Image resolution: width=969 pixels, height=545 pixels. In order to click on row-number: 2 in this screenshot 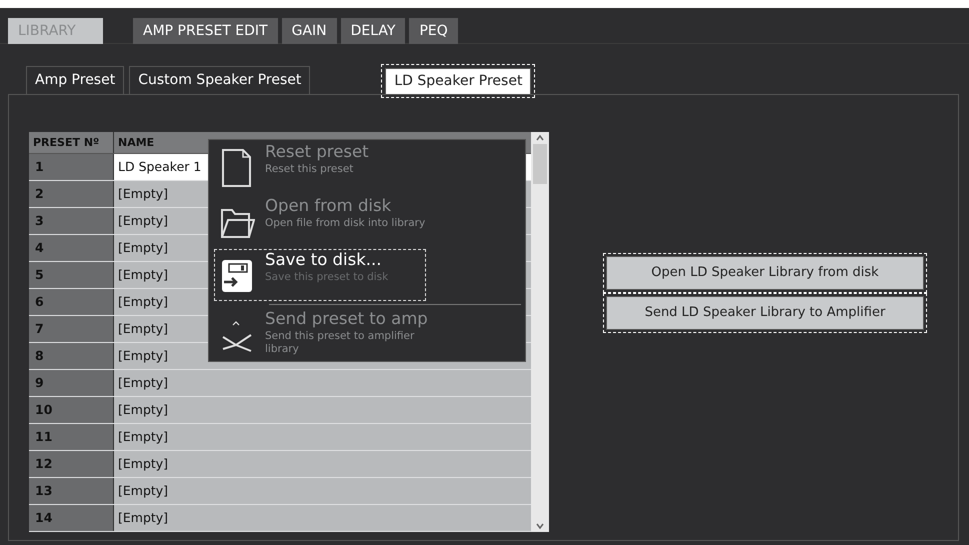, I will do `click(71, 194)`.